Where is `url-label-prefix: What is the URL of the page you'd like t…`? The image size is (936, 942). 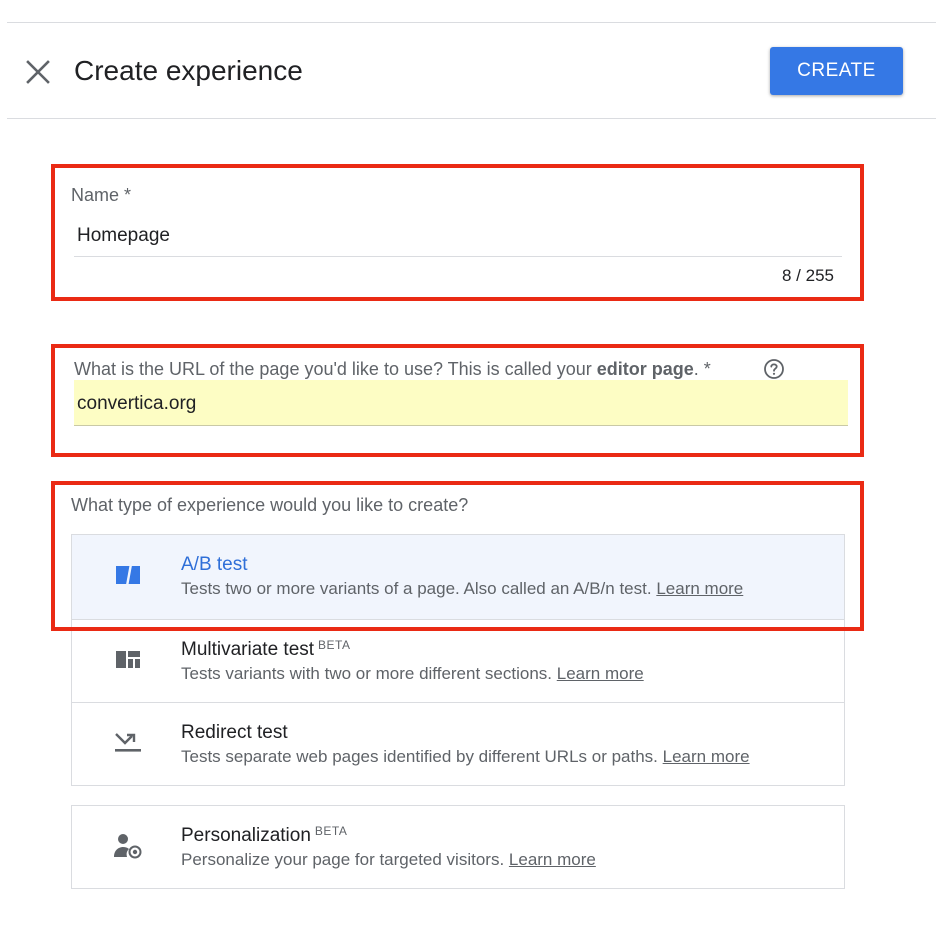 url-label-prefix: What is the URL of the page you'd like t… is located at coordinates (335, 369).